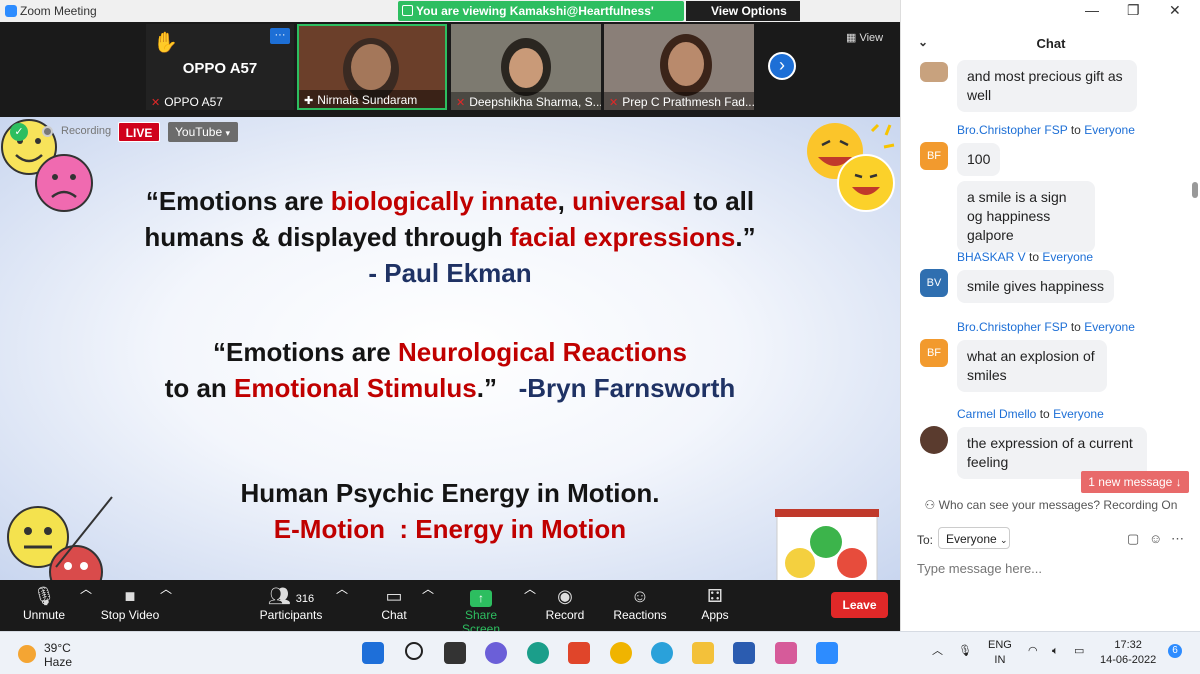 Image resolution: width=1200 pixels, height=674 pixels. Describe the element at coordinates (428, 605) in the screenshot. I see `chat-caret: ︿` at that location.